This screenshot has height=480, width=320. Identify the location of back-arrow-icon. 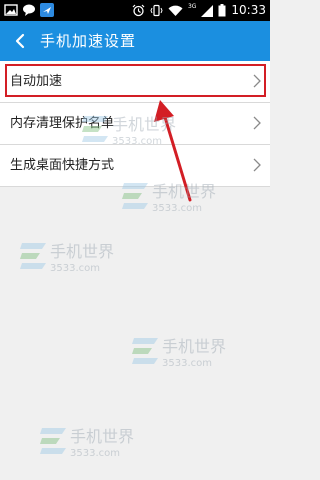
(20, 41).